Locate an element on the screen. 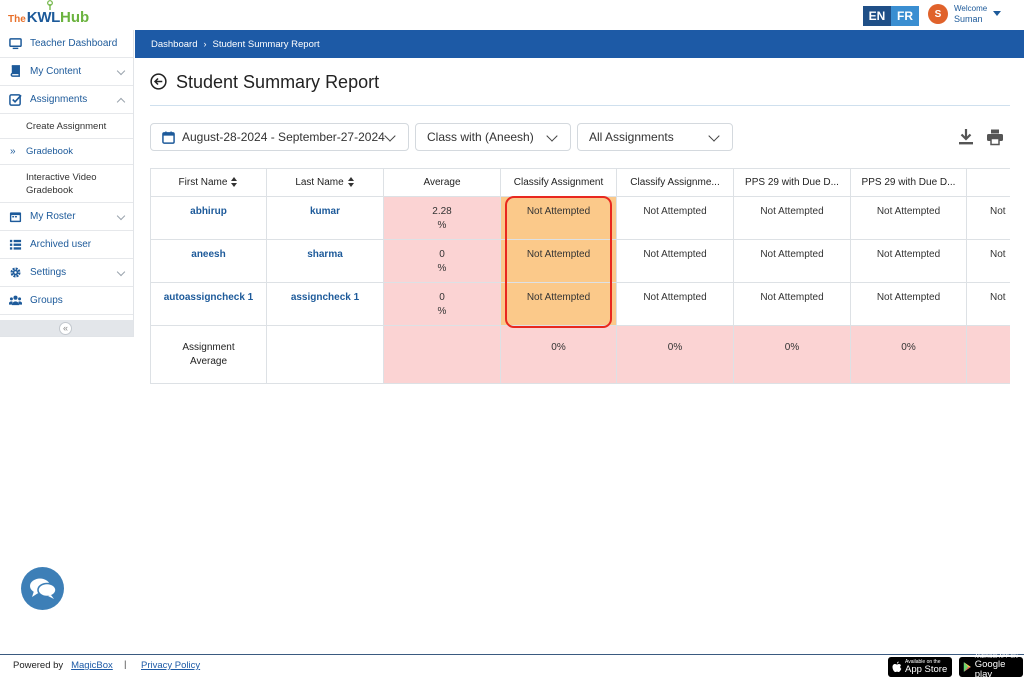  sidebar-item-label: Archived user is located at coordinates (61, 244).